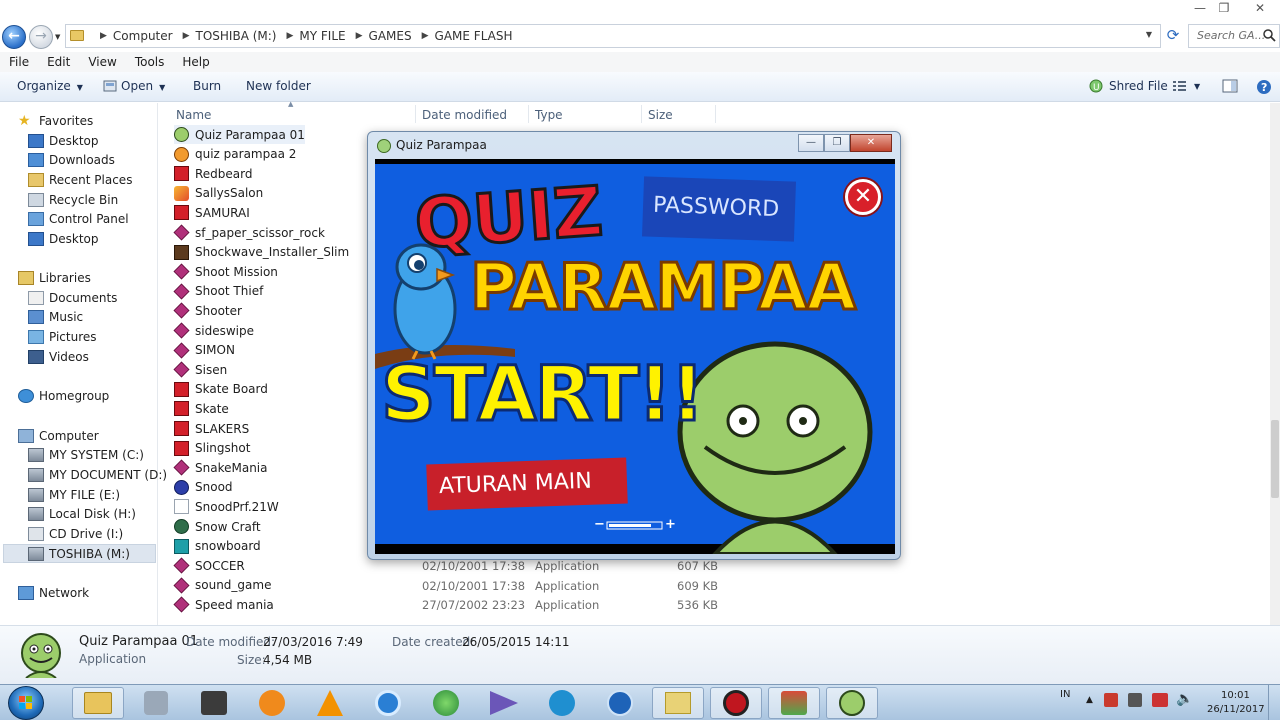 This screenshot has height=720, width=1280. What do you see at coordinates (218, 193) in the screenshot?
I see `file-row: SallysSalon` at bounding box center [218, 193].